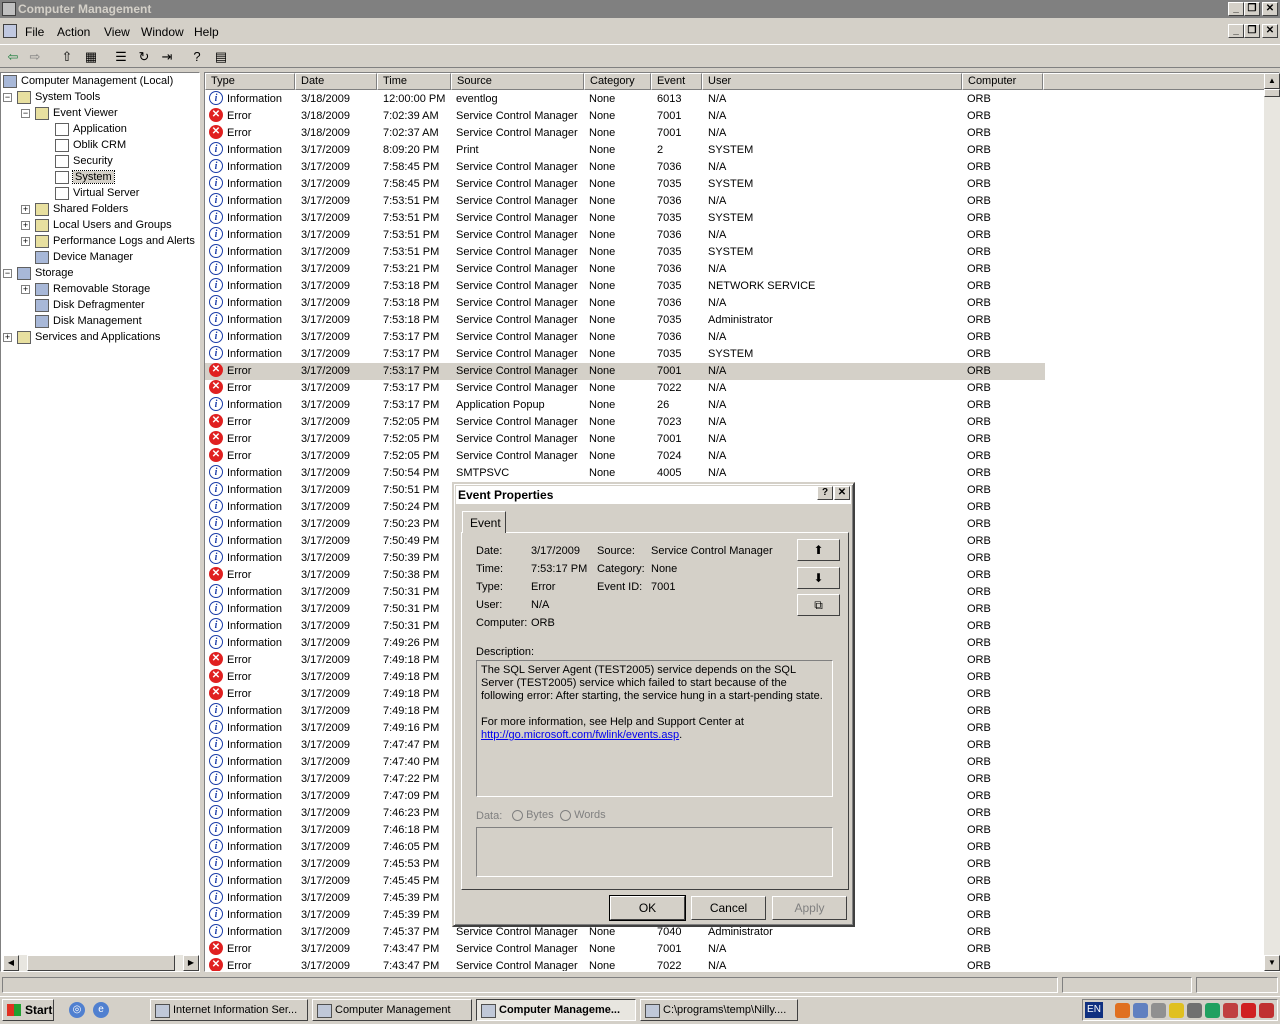  What do you see at coordinates (1272, 963) in the screenshot?
I see `scroll-down-icon: ▼` at bounding box center [1272, 963].